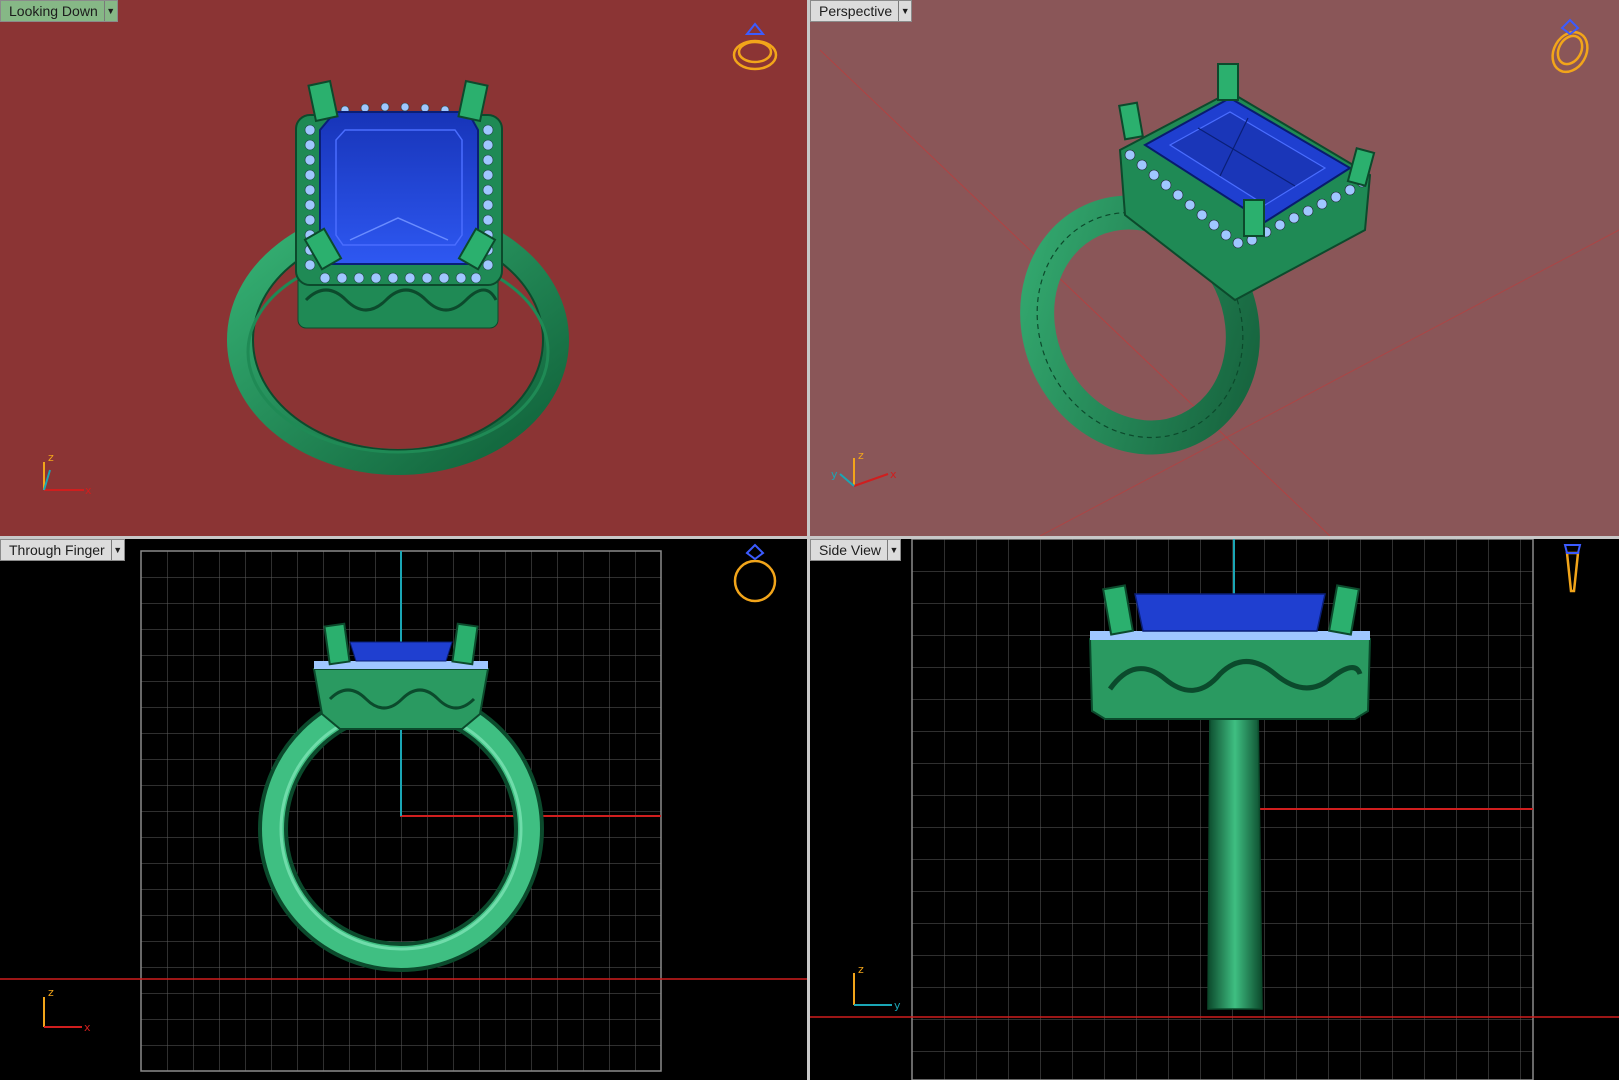 This screenshot has height=1080, width=1619. Describe the element at coordinates (850, 550) in the screenshot. I see `viewport-label: Side View` at that location.